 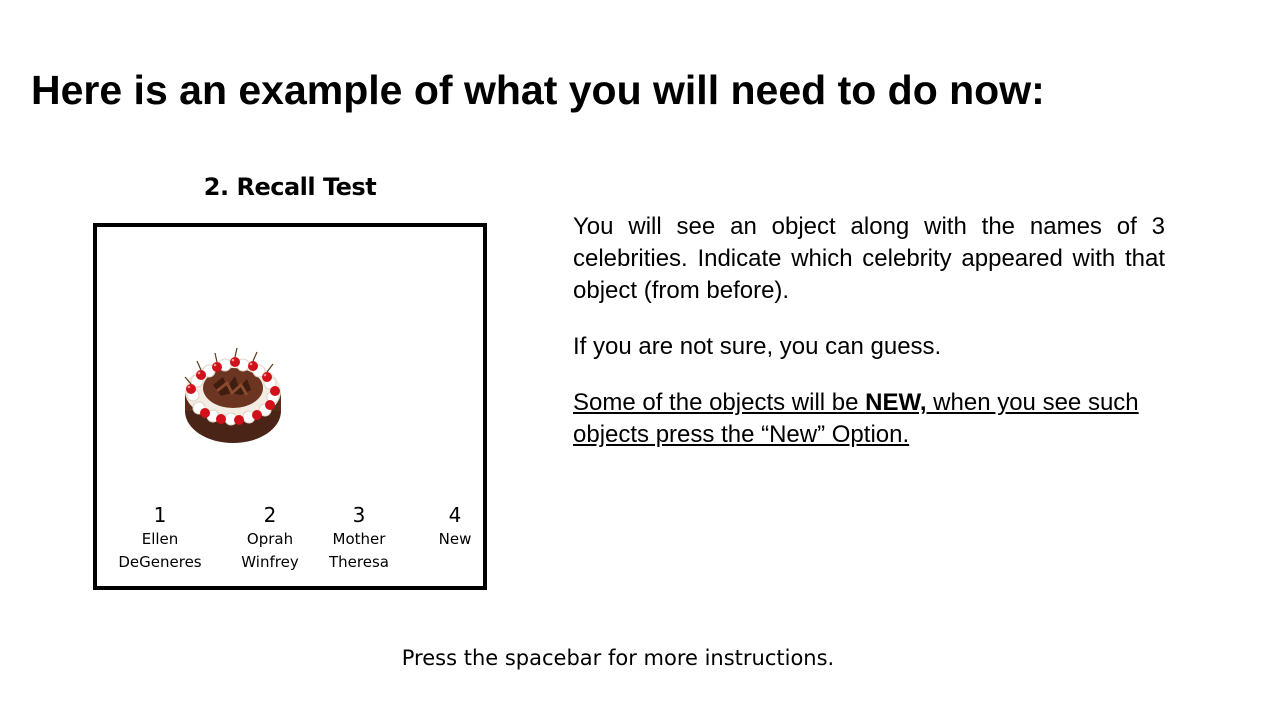 What do you see at coordinates (290, 187) in the screenshot?
I see `section-title: 2. Recall Test` at bounding box center [290, 187].